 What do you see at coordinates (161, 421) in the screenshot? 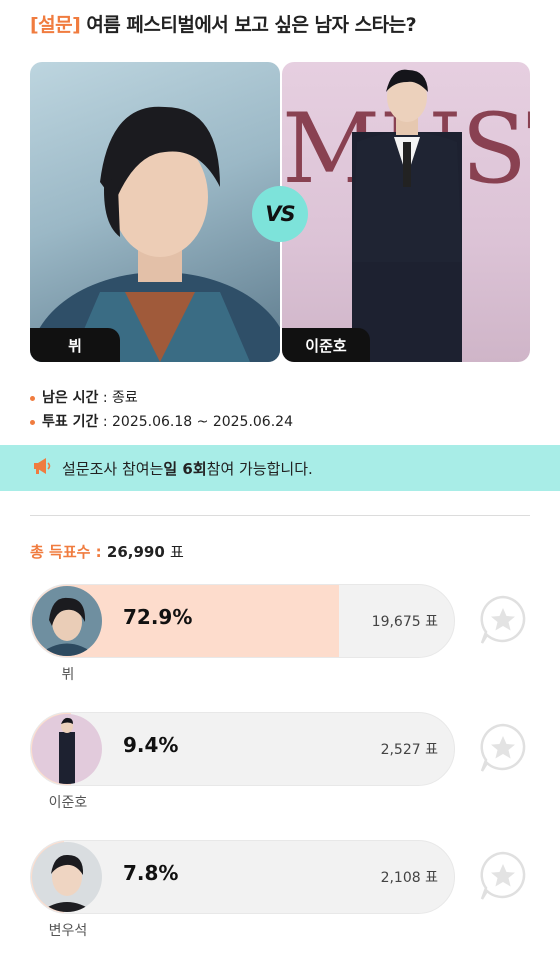
I see `voting-period: 투표 기간 : 2025.06.18 ~ 2025.06.24` at bounding box center [161, 421].